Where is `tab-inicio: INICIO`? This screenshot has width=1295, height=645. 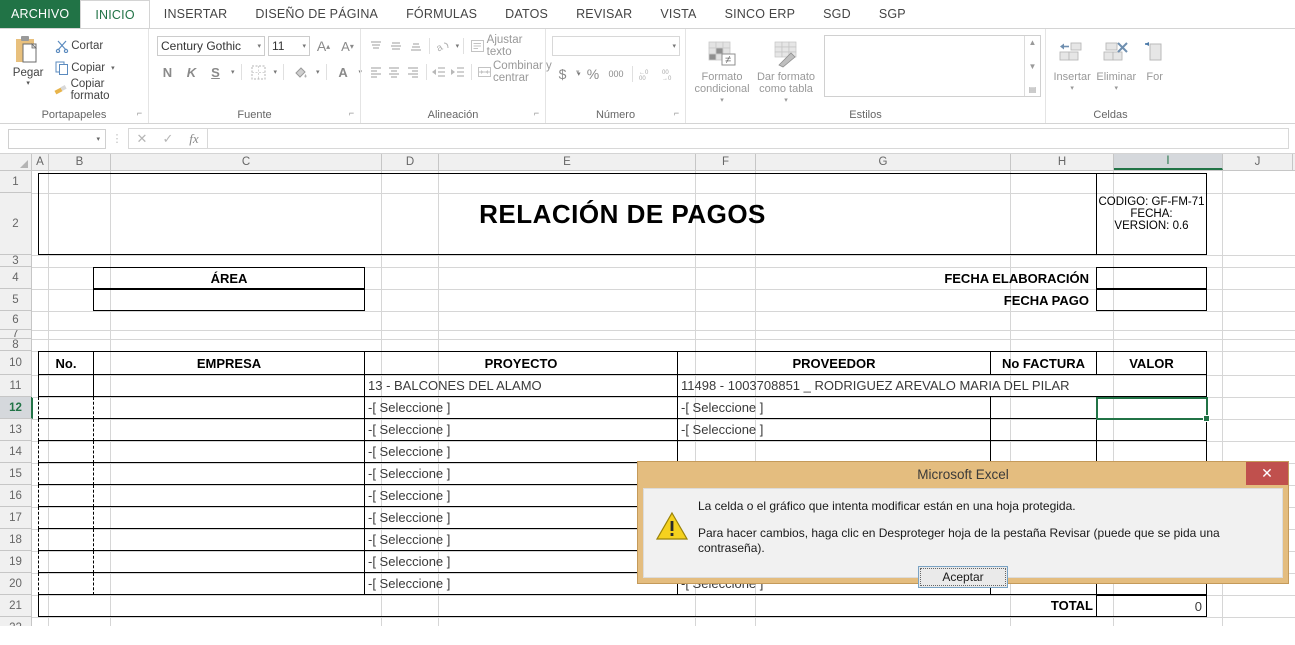 tab-inicio: INICIO is located at coordinates (115, 14).